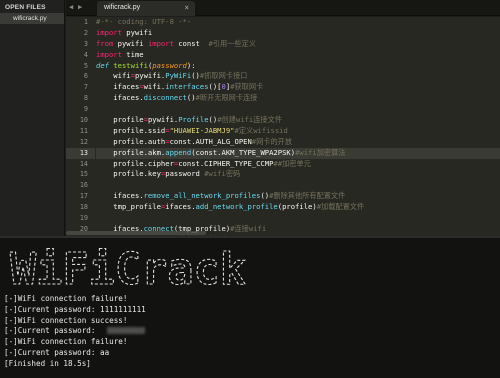 The width and height of the screenshot is (500, 378). What do you see at coordinates (202, 196) in the screenshot?
I see `code-token: remove_all_network_profiles` at bounding box center [202, 196].